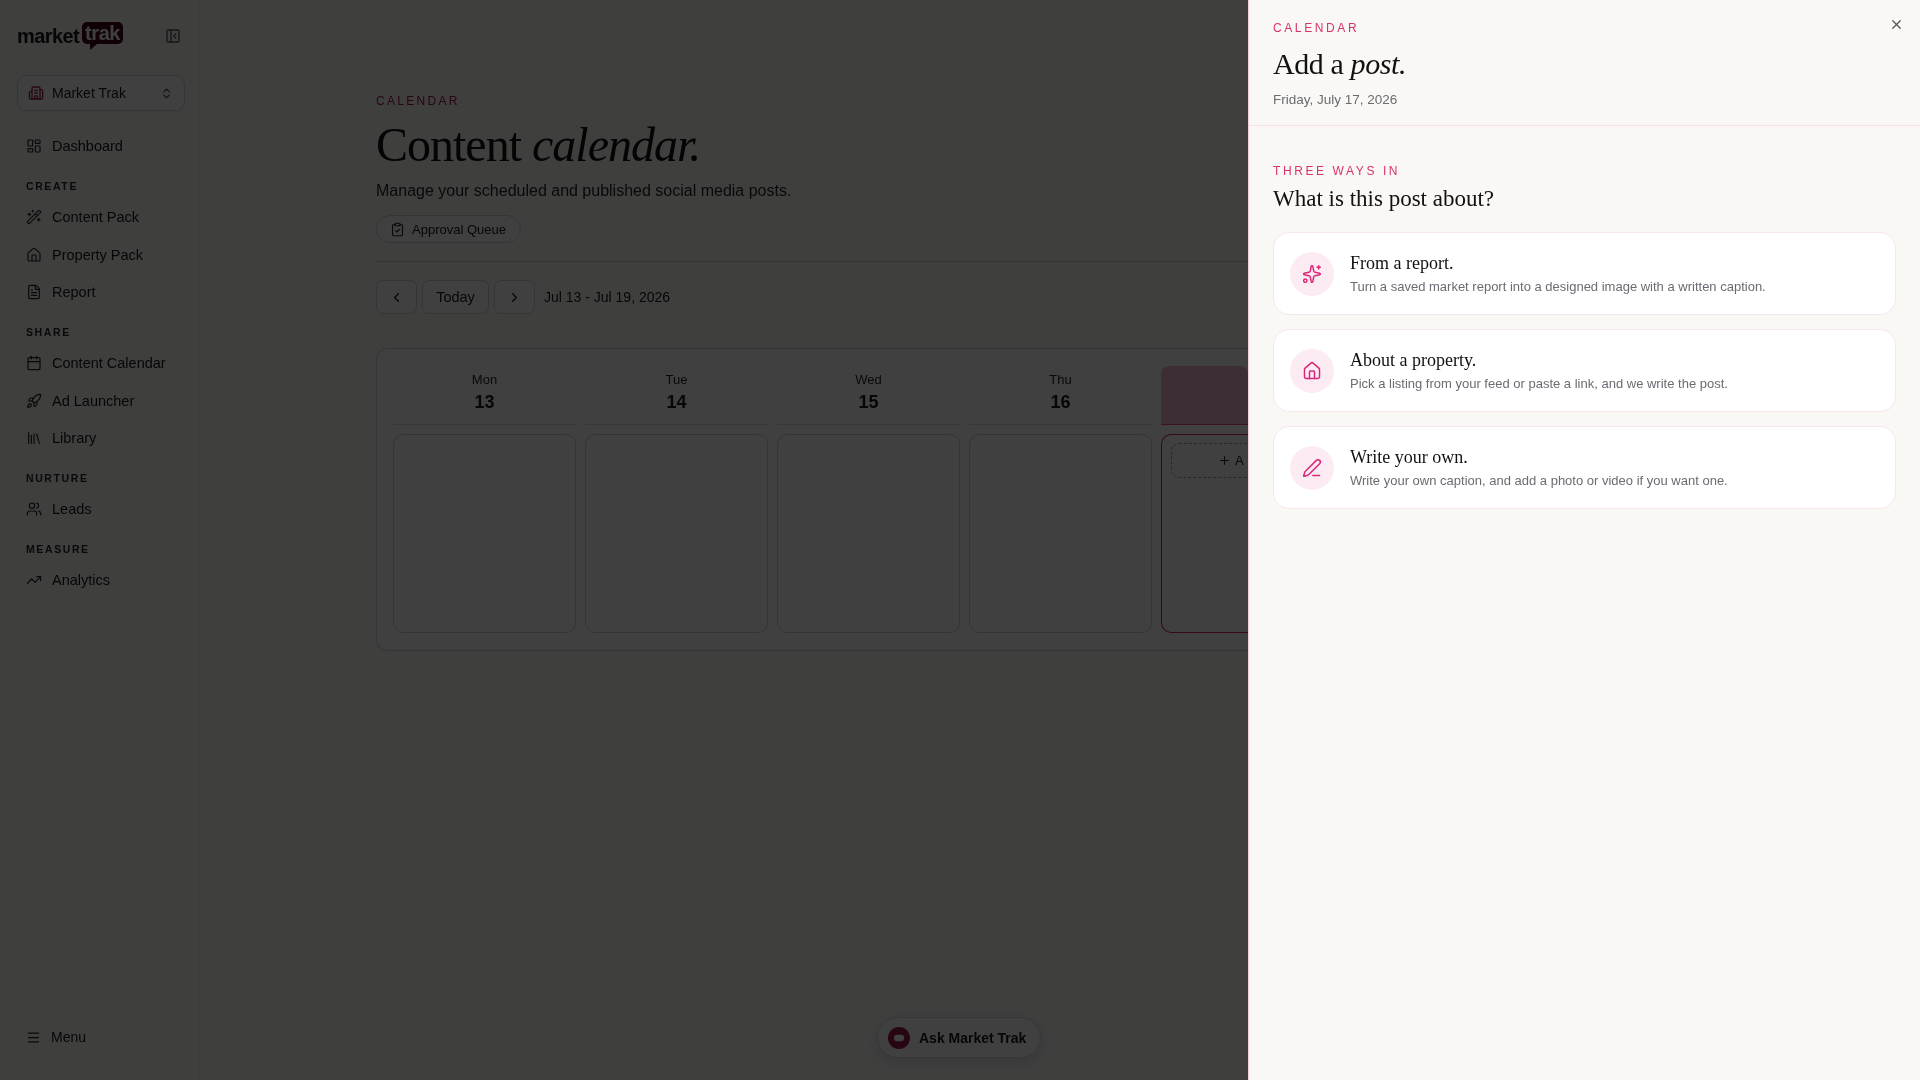 This screenshot has height=1080, width=1920. I want to click on pencil-icon, so click(1312, 467).